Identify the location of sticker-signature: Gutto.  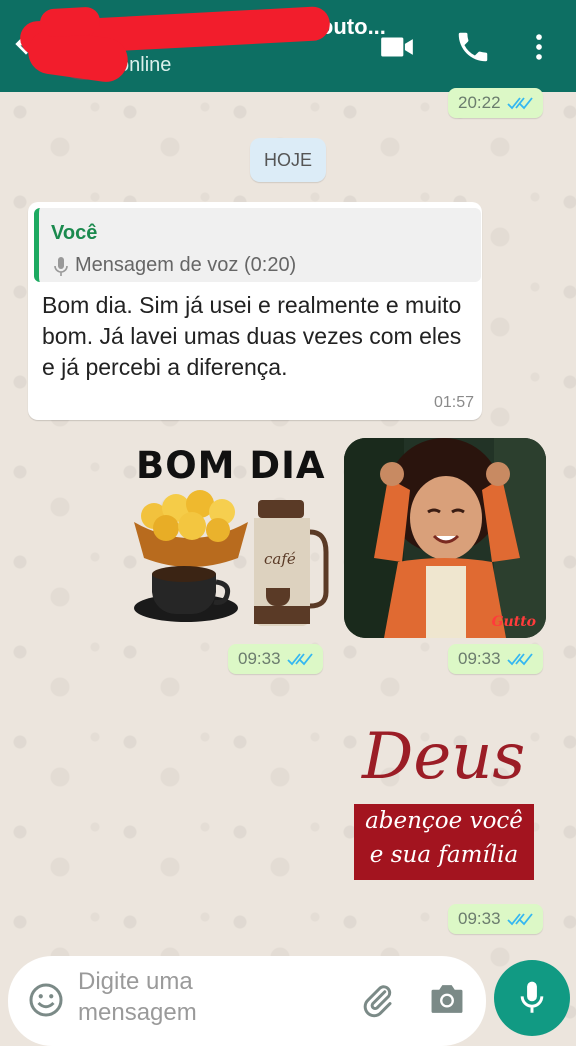
(513, 622).